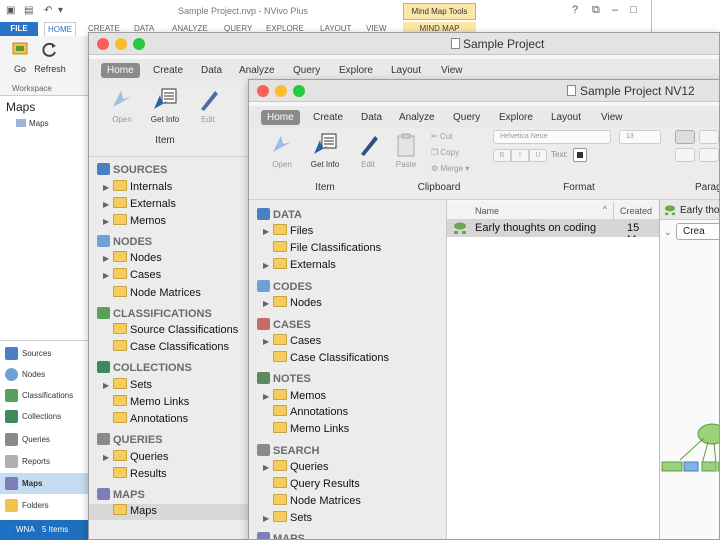 Image resolution: width=720 pixels, height=540 pixels. Describe the element at coordinates (709, 137) in the screenshot. I see `align-justify-button` at that location.